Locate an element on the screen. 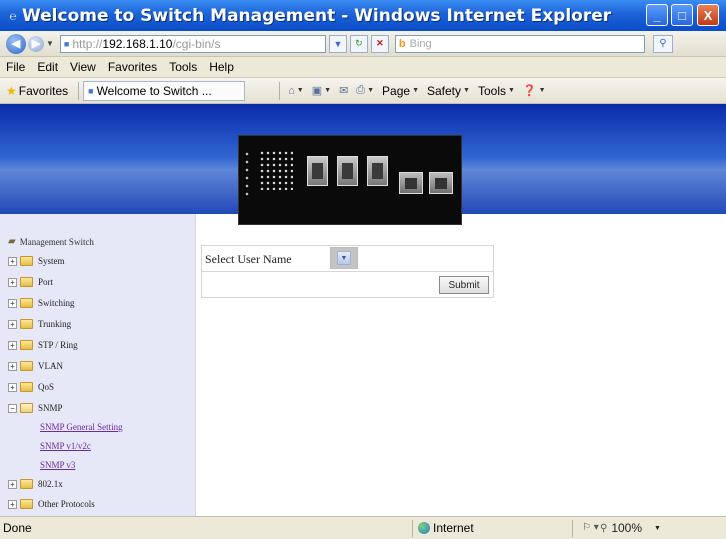  maximize-button: □ is located at coordinates (682, 15).